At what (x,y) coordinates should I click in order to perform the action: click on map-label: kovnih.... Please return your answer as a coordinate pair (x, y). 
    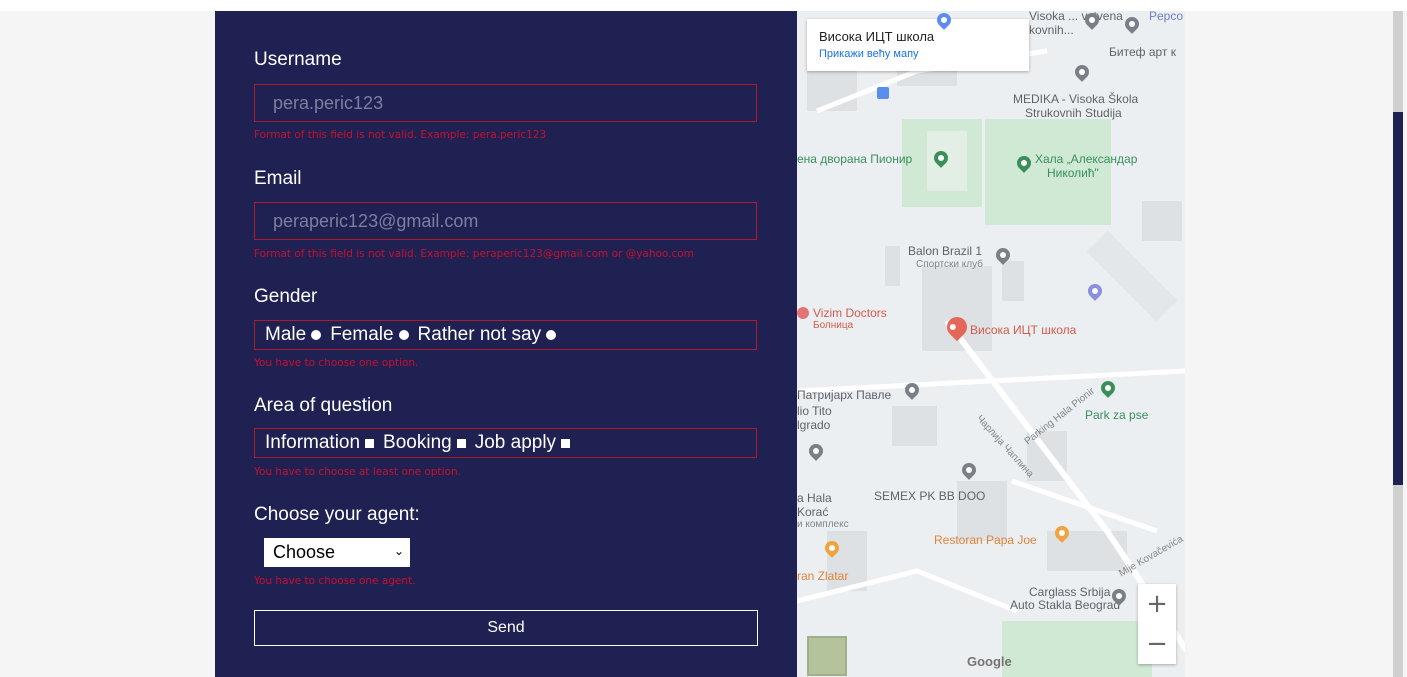
    Looking at the image, I should click on (1051, 30).